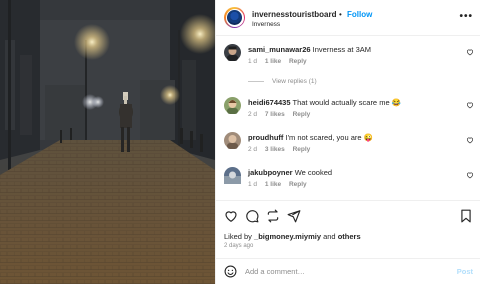 Image resolution: width=480 pixels, height=284 pixels. What do you see at coordinates (294, 14) in the screenshot?
I see `author-username: invernesstouristboard` at bounding box center [294, 14].